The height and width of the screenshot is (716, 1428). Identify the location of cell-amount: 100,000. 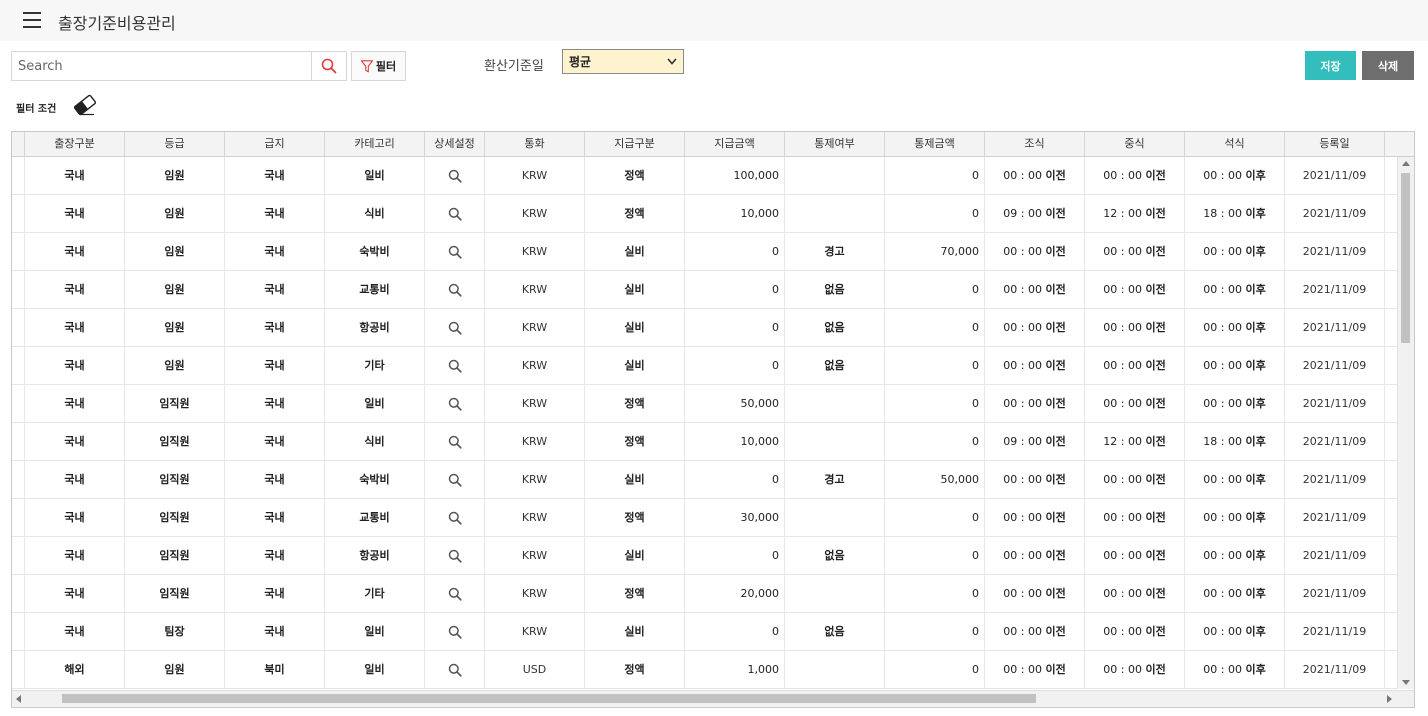
(735, 176).